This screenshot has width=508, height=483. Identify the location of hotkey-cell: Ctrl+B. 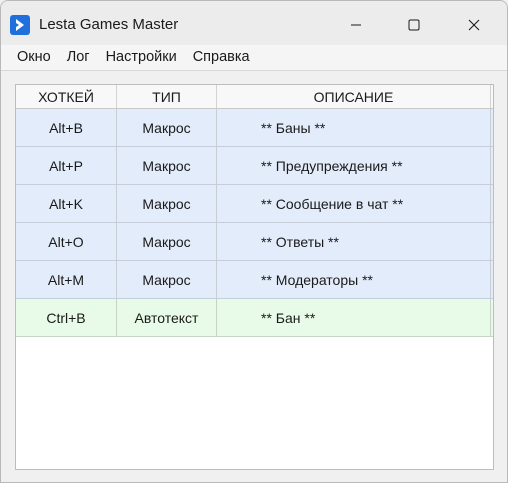
(66, 317).